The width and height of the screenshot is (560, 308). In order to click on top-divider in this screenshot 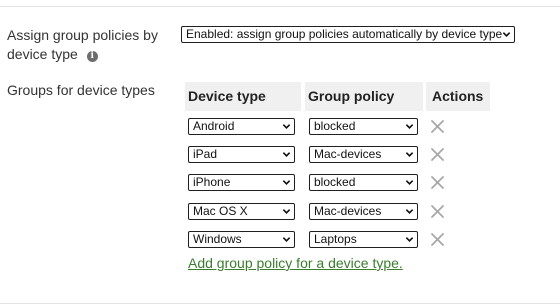, I will do `click(280, 6)`.